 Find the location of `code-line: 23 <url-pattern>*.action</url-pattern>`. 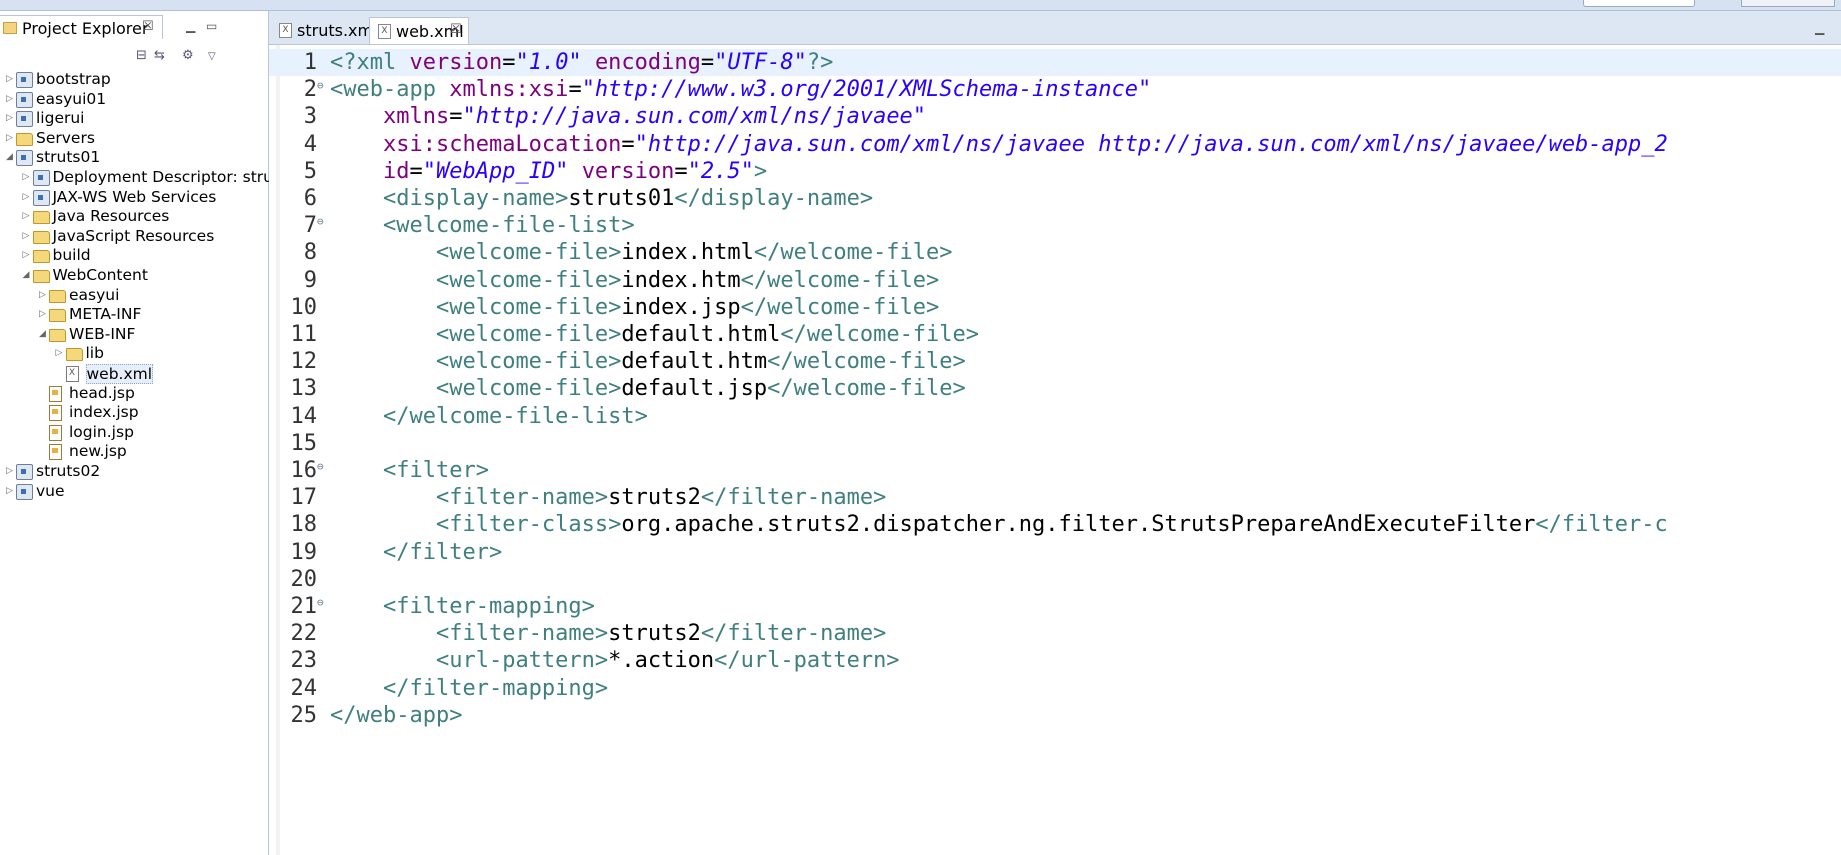

code-line: 23 <url-pattern>*.action</url-pattern> is located at coordinates (1055, 660).